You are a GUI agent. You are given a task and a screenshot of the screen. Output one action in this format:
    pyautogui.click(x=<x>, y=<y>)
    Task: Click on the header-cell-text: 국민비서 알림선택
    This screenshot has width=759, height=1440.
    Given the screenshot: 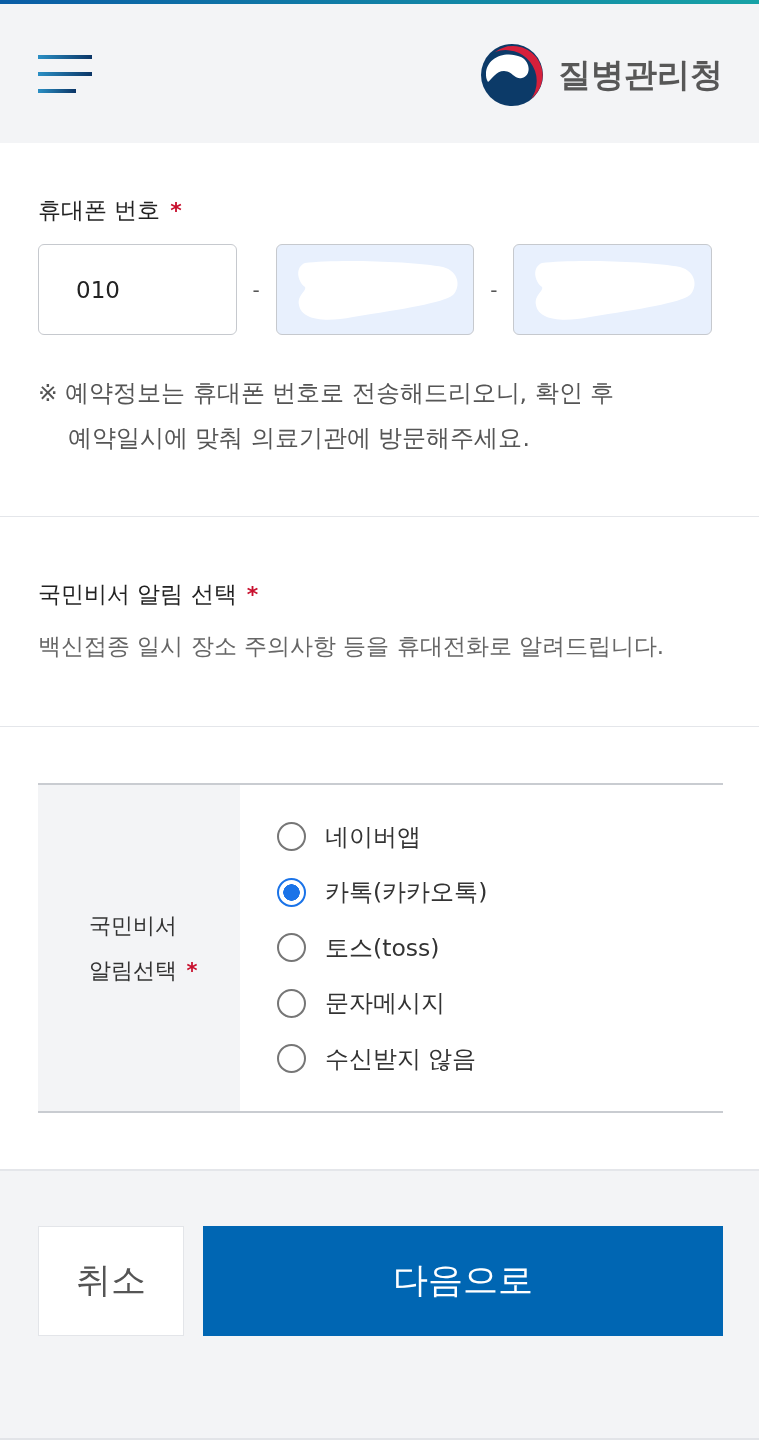 What is the action you would take?
    pyautogui.click(x=132, y=948)
    